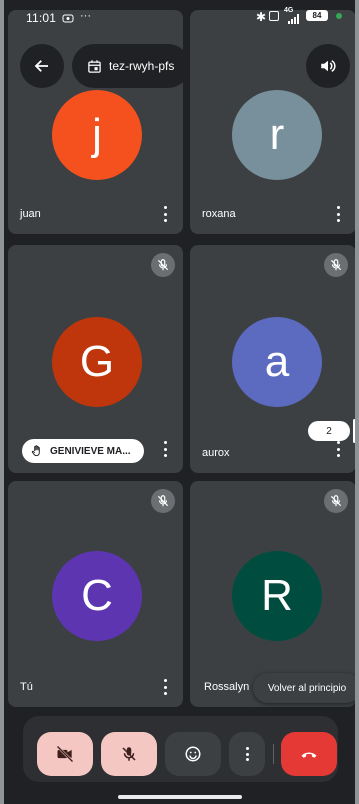  I want to click on signal-icon, so click(295, 20).